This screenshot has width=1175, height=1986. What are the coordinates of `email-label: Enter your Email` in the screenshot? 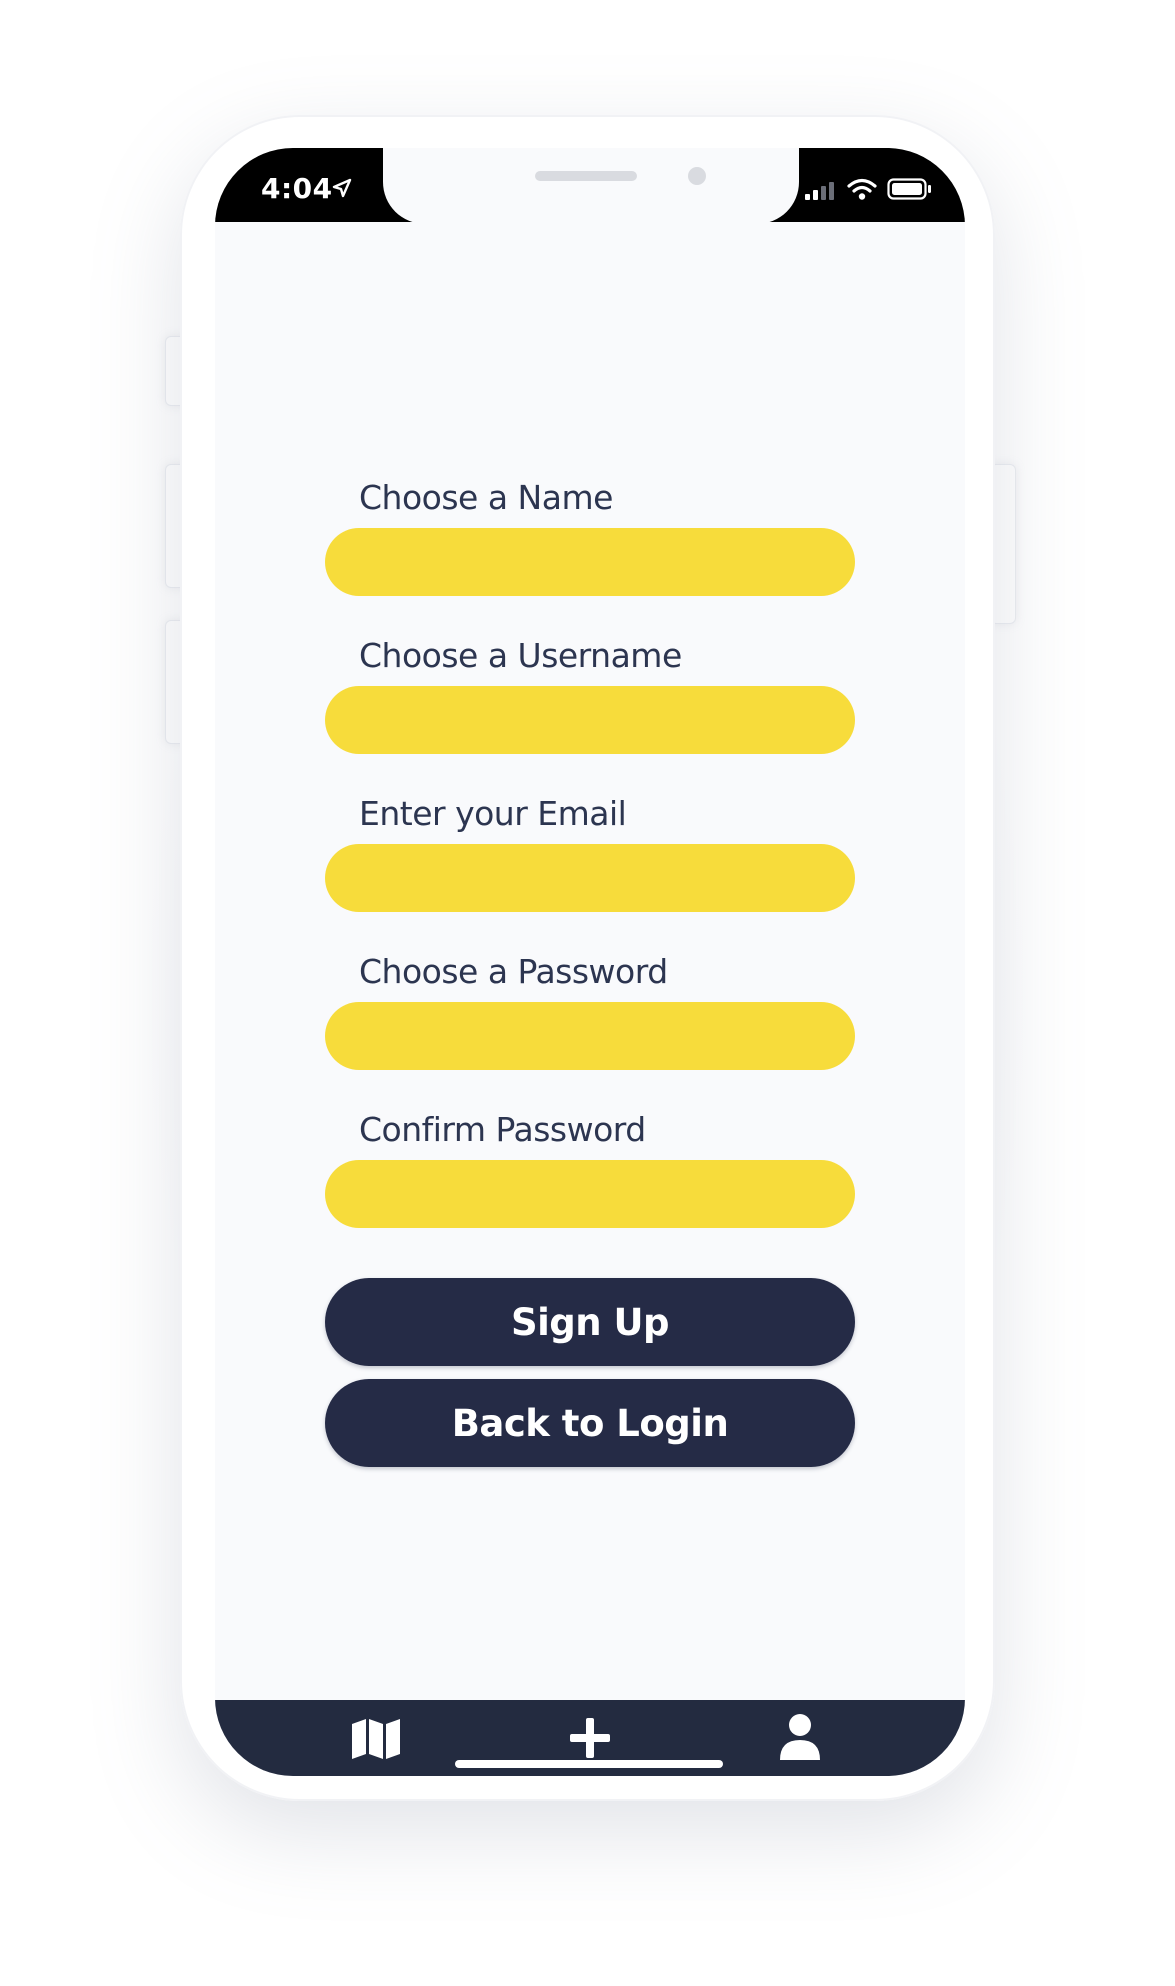 It's located at (493, 813).